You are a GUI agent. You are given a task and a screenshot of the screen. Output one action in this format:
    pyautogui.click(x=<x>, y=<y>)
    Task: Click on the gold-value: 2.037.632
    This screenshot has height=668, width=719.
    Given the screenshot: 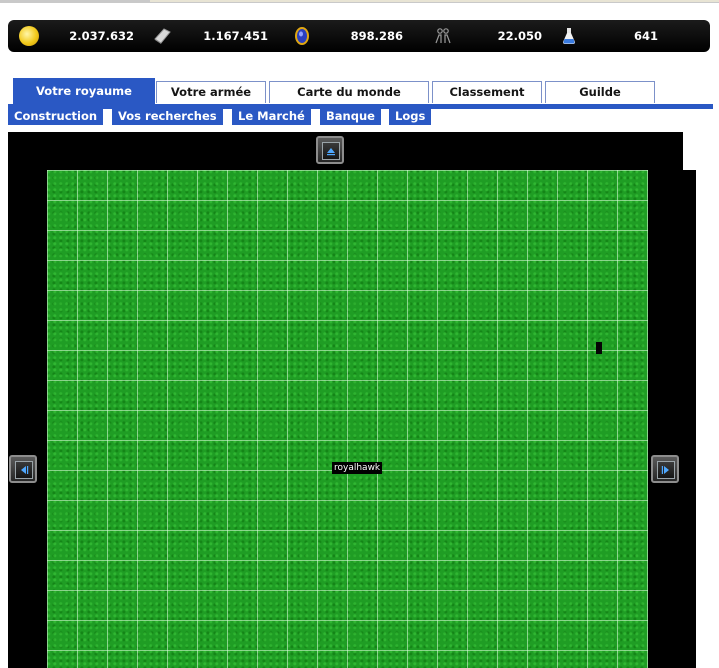 What is the action you would take?
    pyautogui.click(x=101, y=36)
    